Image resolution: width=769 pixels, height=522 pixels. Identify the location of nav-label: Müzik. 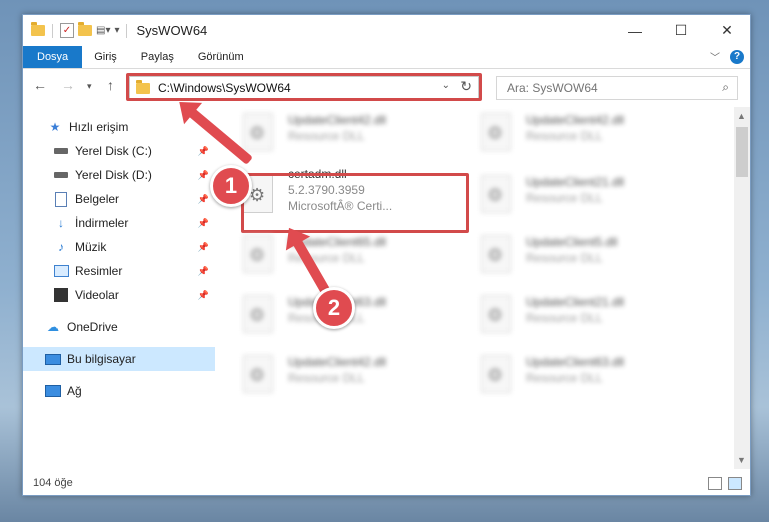
(91, 247).